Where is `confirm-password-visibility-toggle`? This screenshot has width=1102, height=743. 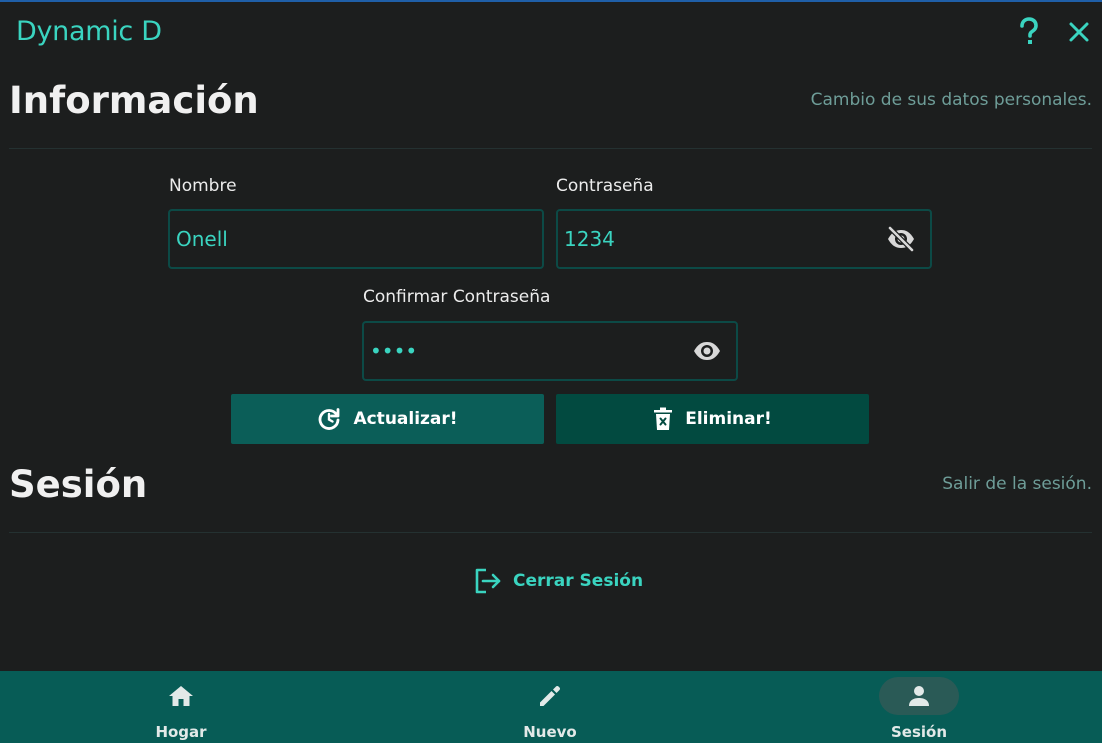
confirm-password-visibility-toggle is located at coordinates (707, 351).